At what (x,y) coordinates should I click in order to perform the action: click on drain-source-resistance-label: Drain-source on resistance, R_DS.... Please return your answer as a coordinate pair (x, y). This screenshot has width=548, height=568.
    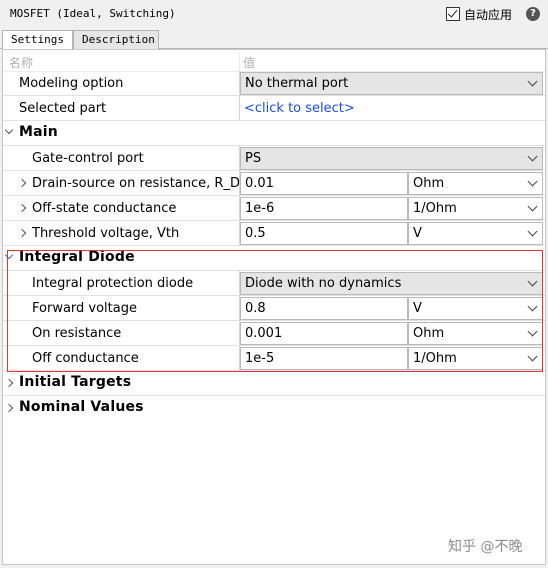
    Looking at the image, I should click on (146, 183).